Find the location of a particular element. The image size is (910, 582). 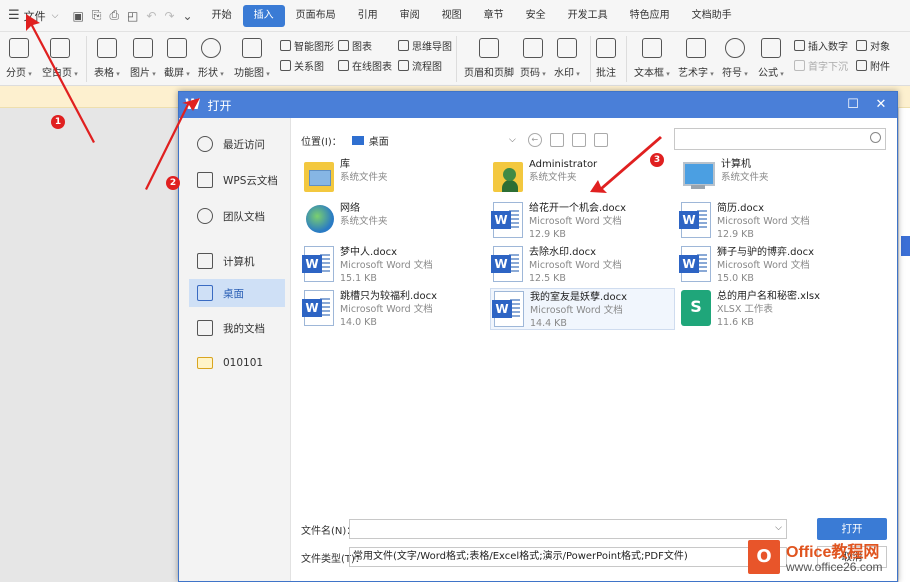

file-item-network: 网络 系统文件夹 is located at coordinates (393, 221).